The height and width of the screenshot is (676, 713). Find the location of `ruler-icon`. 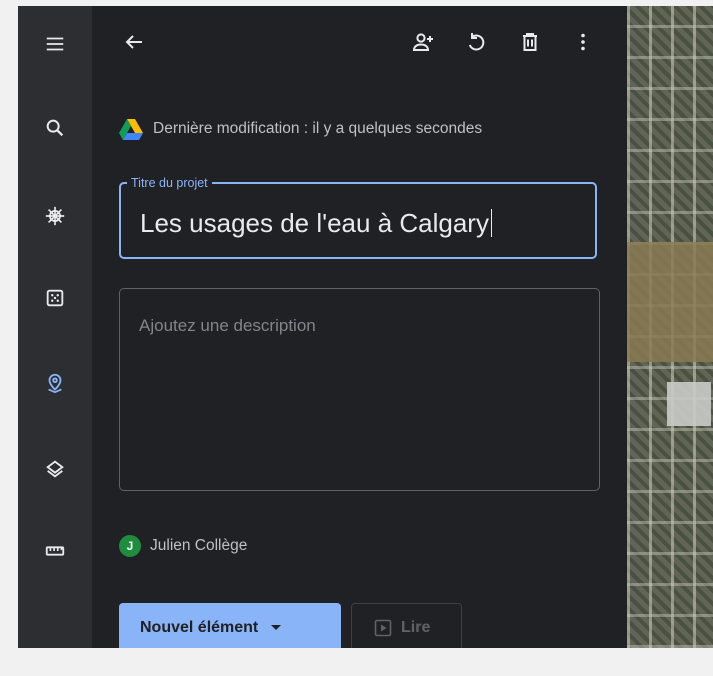

ruler-icon is located at coordinates (55, 551).